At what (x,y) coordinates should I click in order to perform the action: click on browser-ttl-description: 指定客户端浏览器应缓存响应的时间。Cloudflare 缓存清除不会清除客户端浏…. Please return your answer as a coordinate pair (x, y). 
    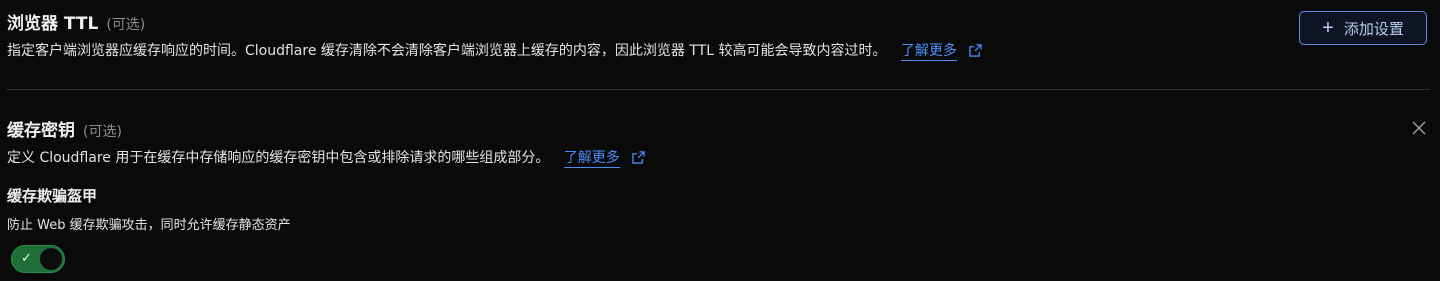
    Looking at the image, I should click on (447, 51).